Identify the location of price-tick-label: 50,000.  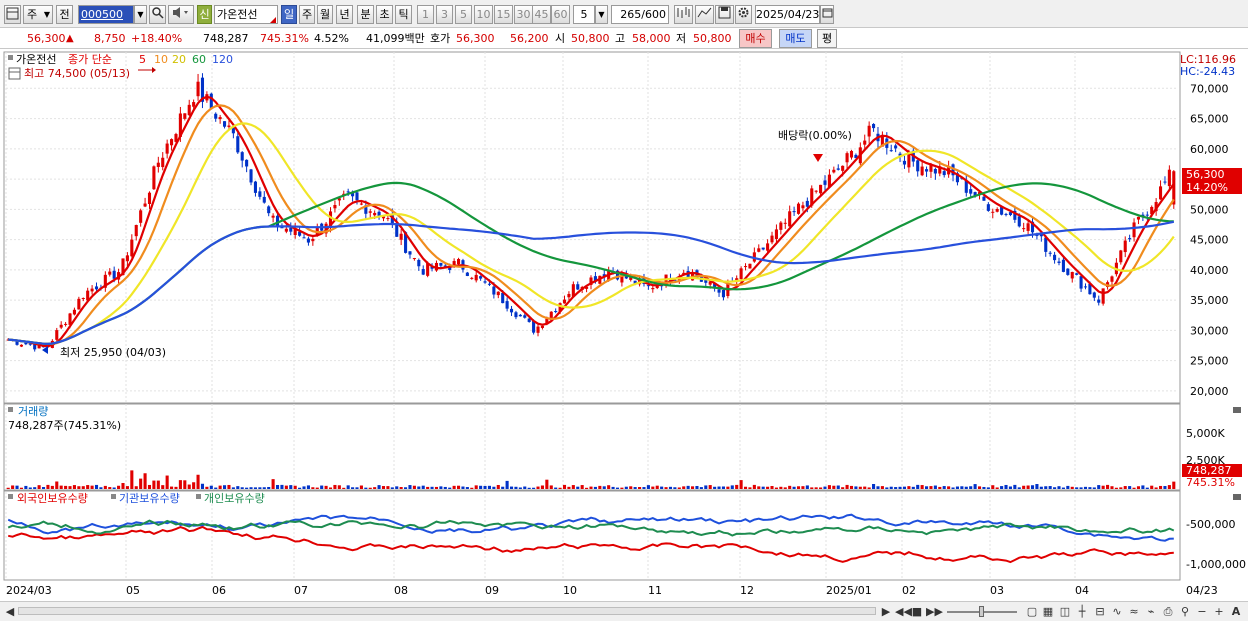
(1209, 209).